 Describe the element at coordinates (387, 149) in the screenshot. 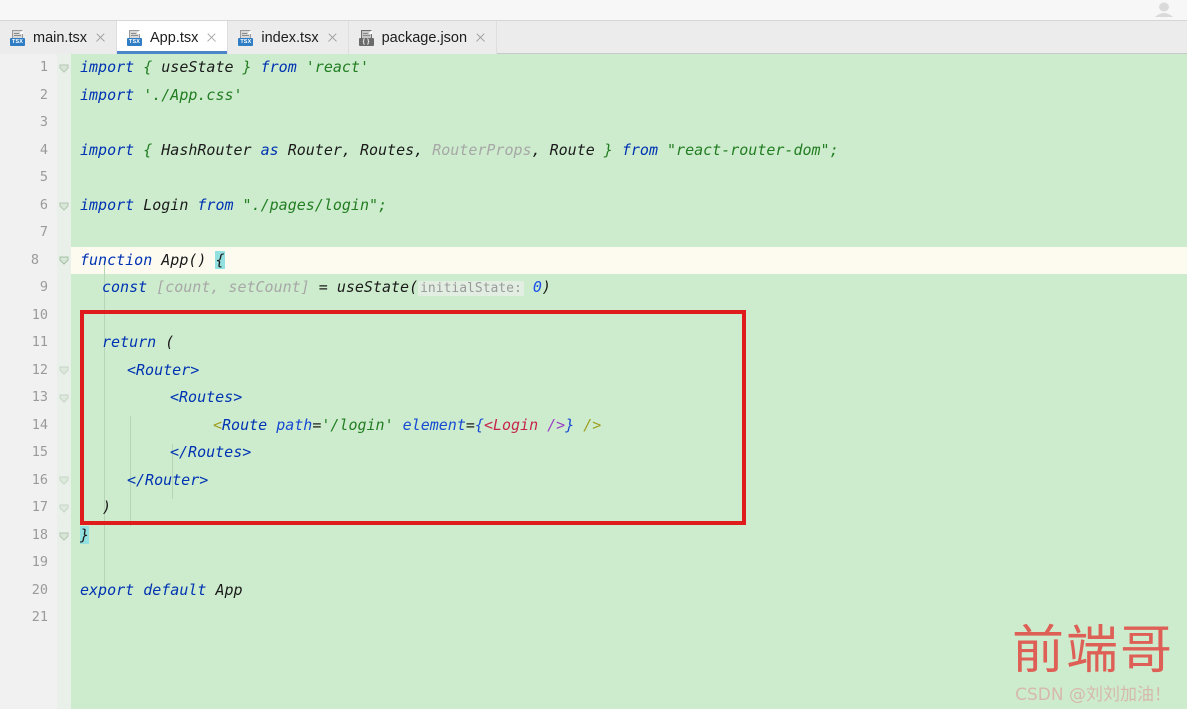

I see `token-identifier: Routes` at that location.